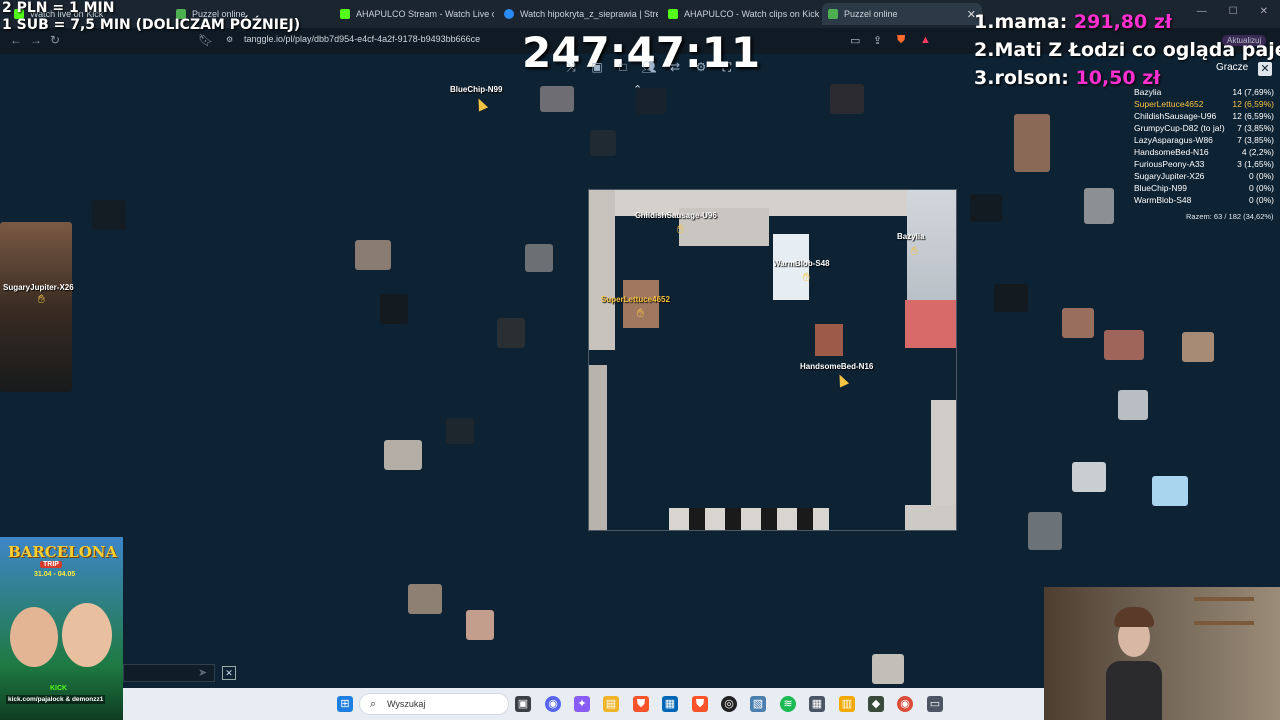  What do you see at coordinates (935, 704) in the screenshot?
I see `terminal-icon: ▭` at bounding box center [935, 704].